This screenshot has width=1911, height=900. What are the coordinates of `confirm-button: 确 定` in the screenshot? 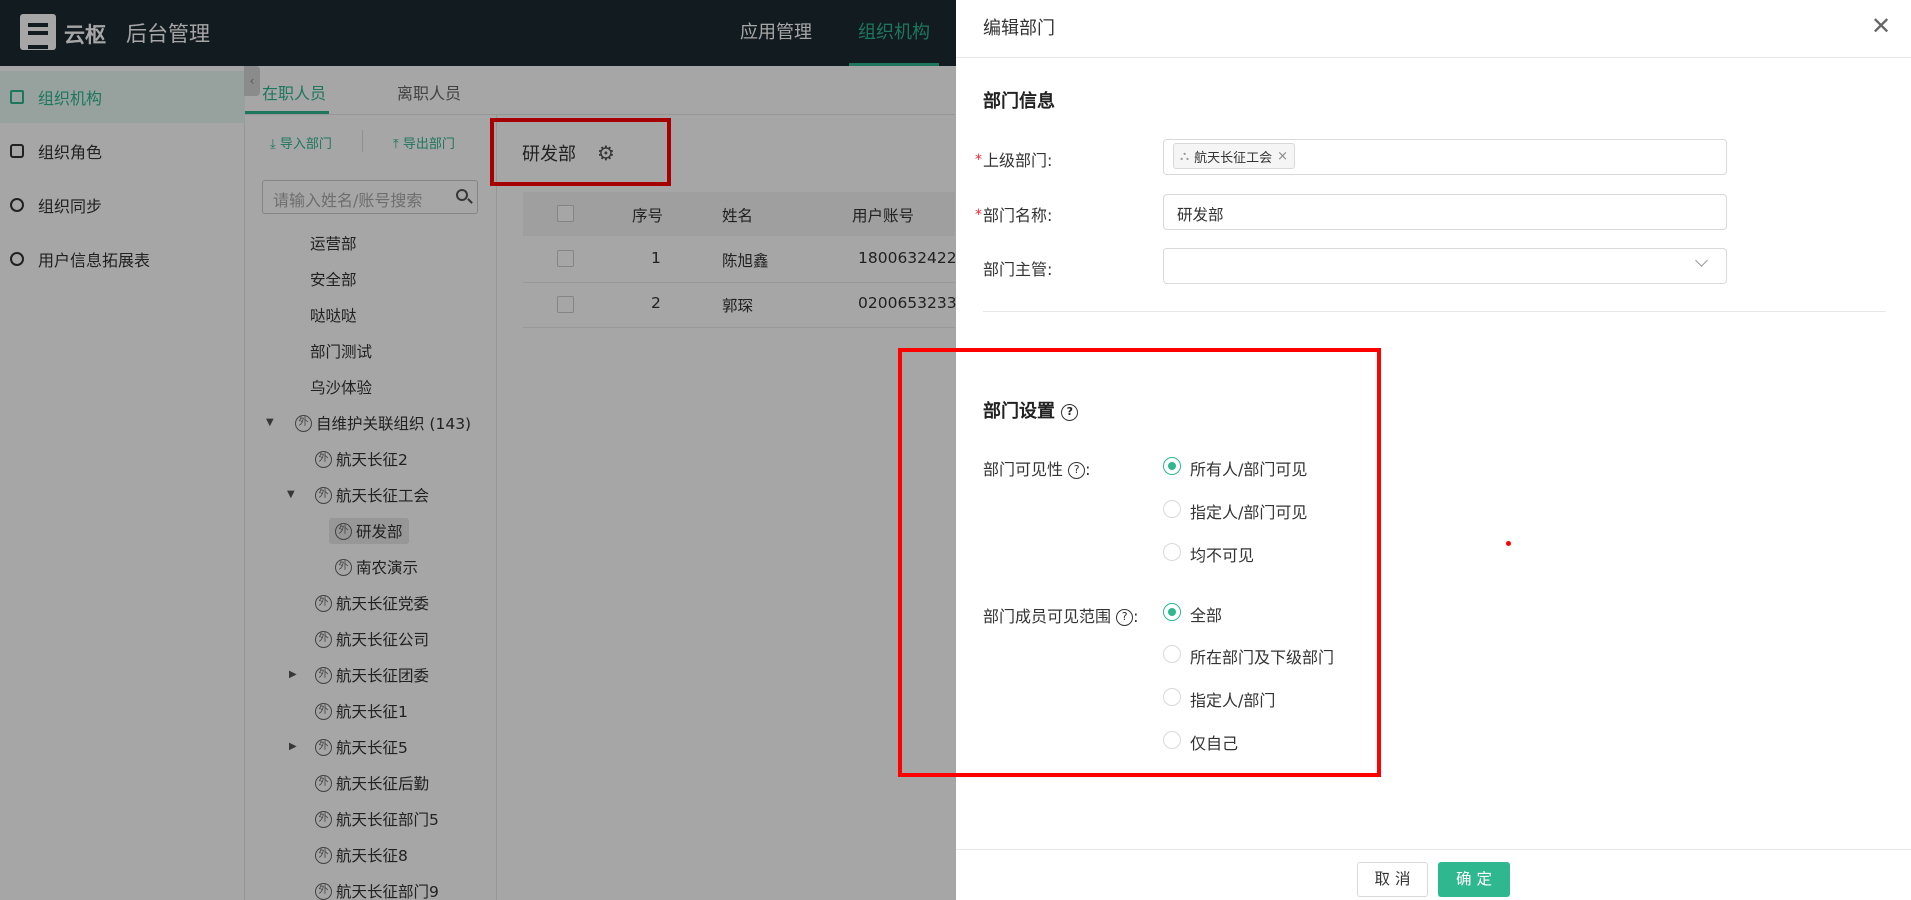 It's located at (1474, 879).